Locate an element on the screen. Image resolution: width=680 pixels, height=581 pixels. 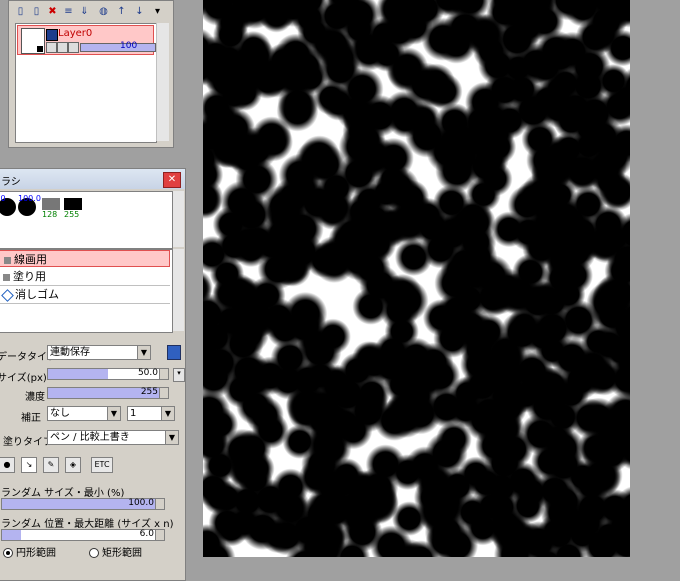
paint-type-label: 塗りタイプ is located at coordinates (28, 442).